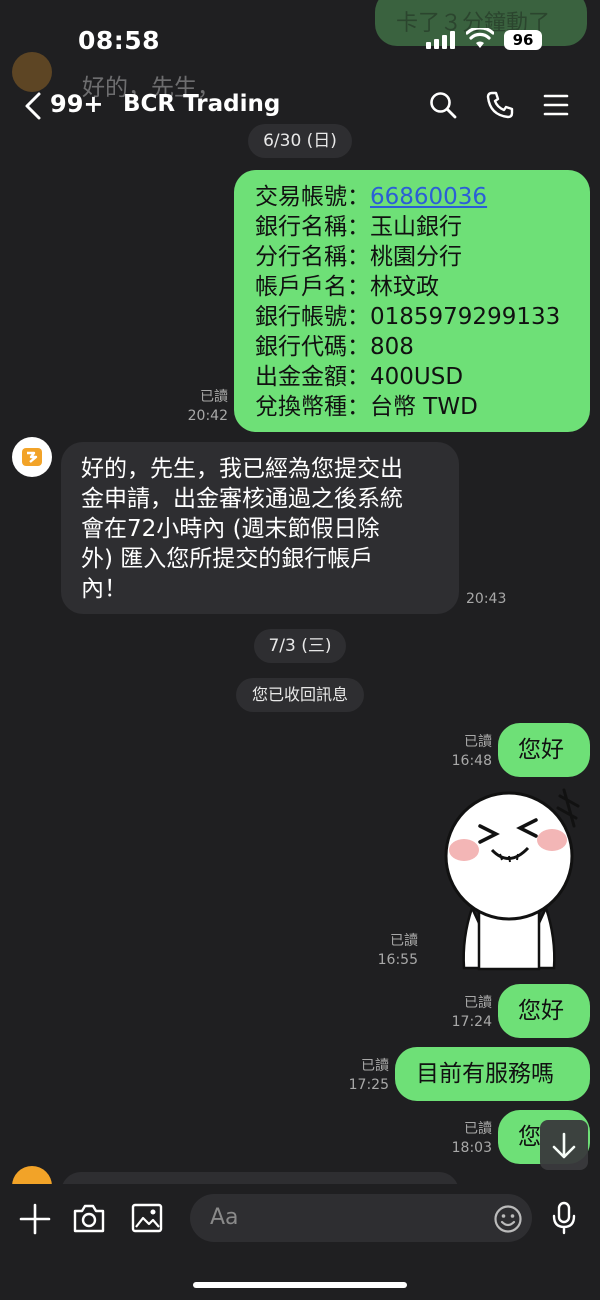 The height and width of the screenshot is (1300, 600). I want to click on message-text-line: 外) 匯入您所提交的銀行帳戶, so click(227, 559).